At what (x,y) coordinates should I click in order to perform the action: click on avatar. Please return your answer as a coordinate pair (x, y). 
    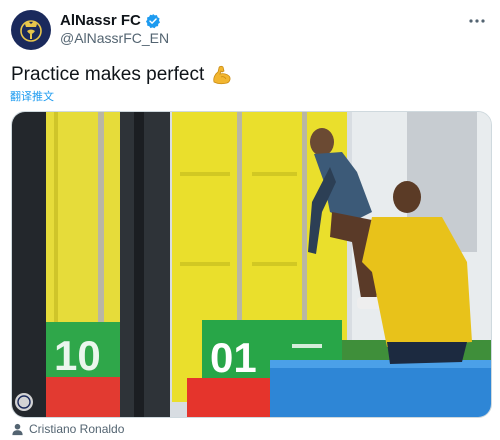
    Looking at the image, I should click on (31, 30).